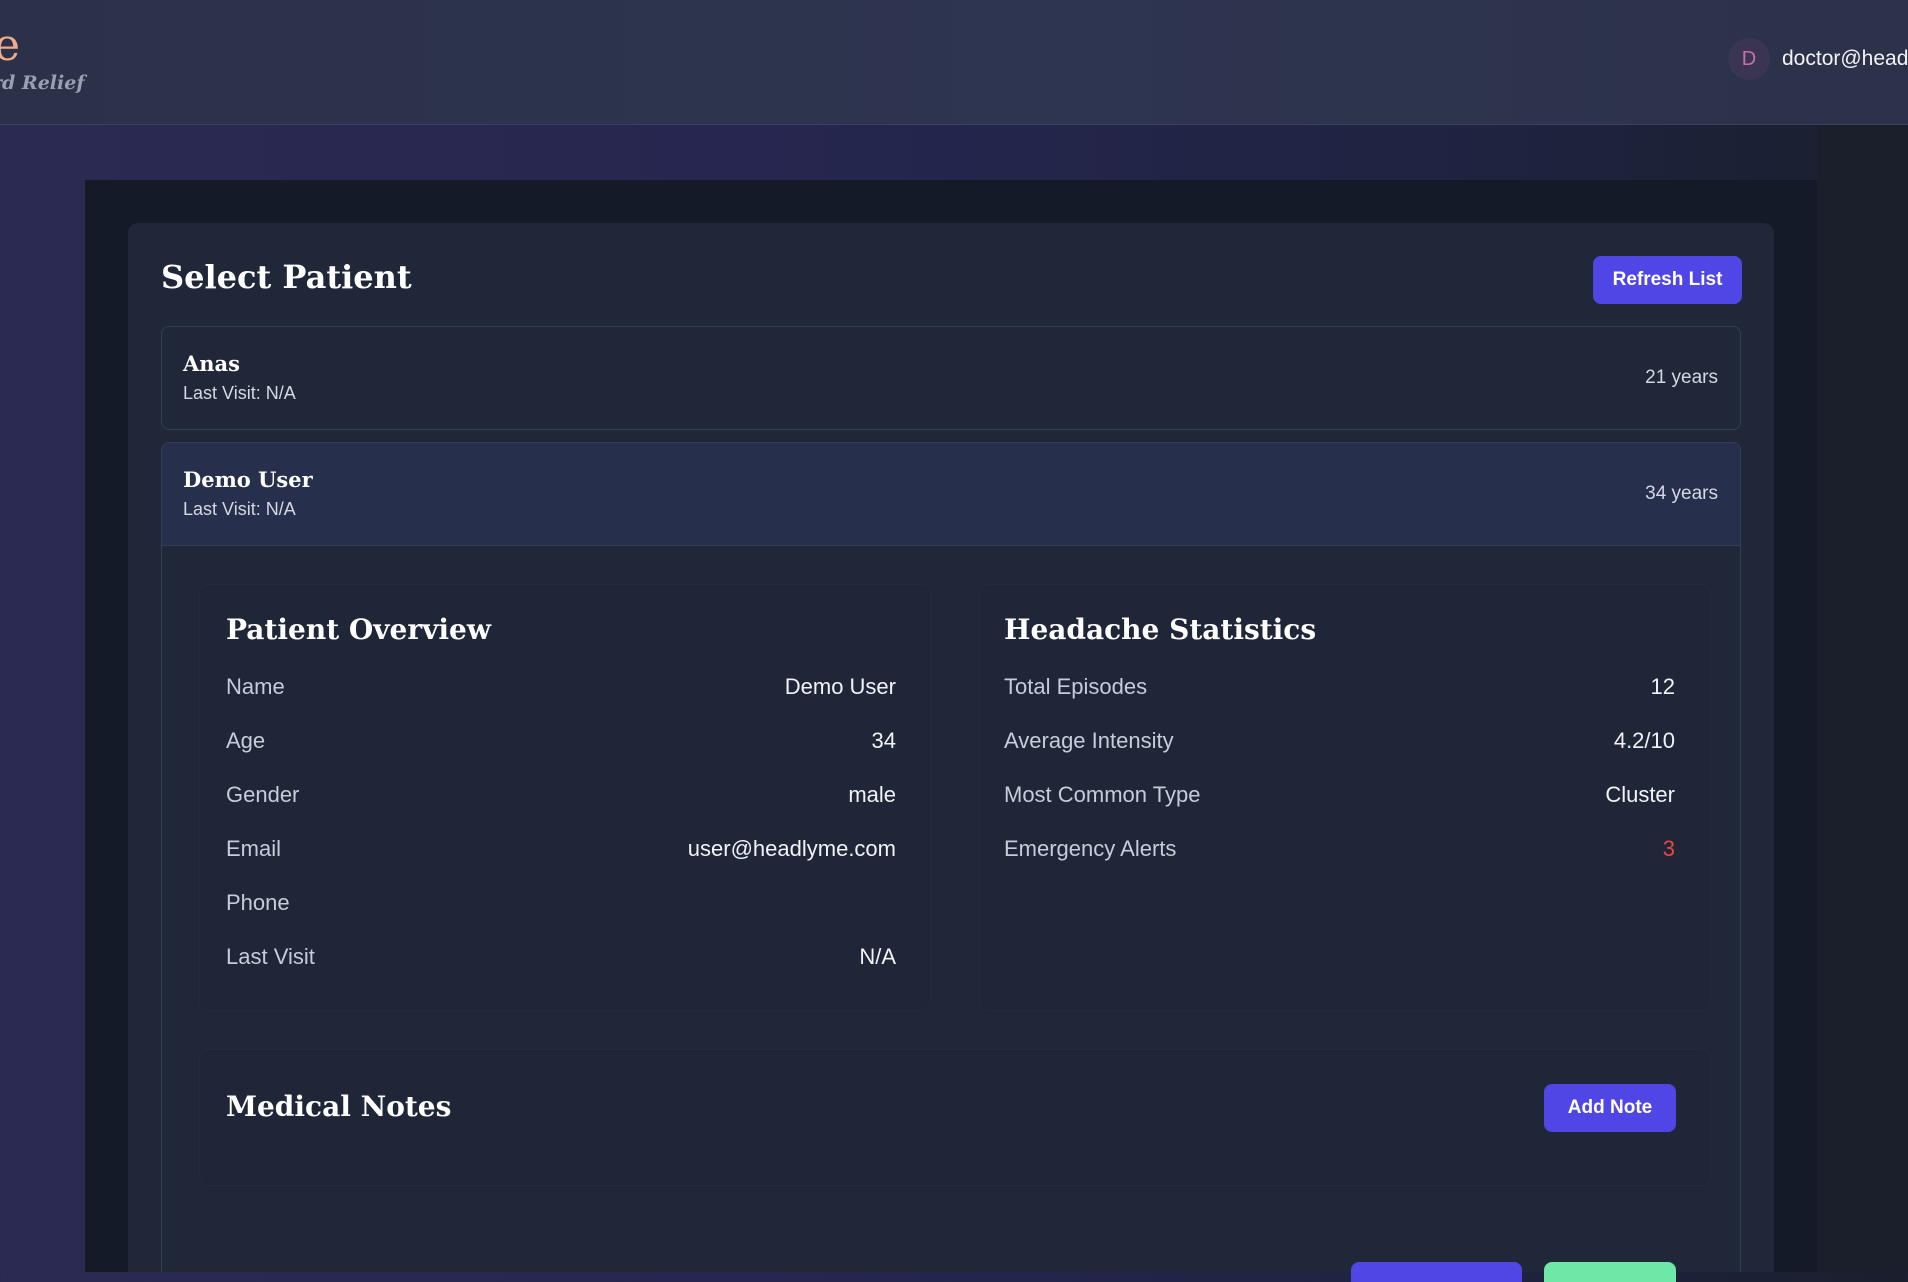 This screenshot has width=1908, height=1282. I want to click on info-label: Email, so click(254, 848).